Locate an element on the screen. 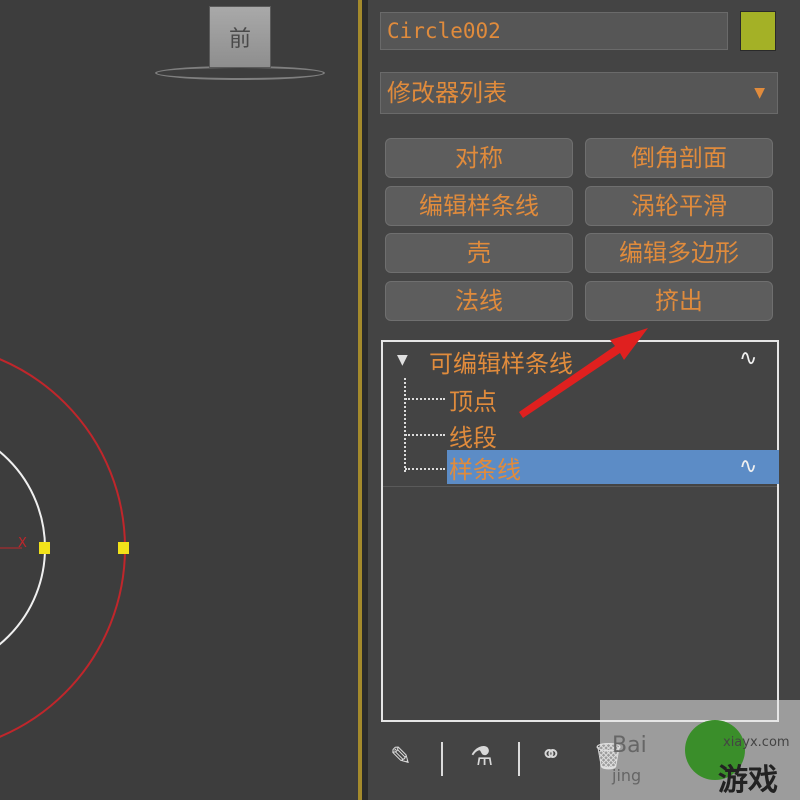 The width and height of the screenshot is (800, 800). modifier-list-label: 修改器列表 is located at coordinates (447, 93).